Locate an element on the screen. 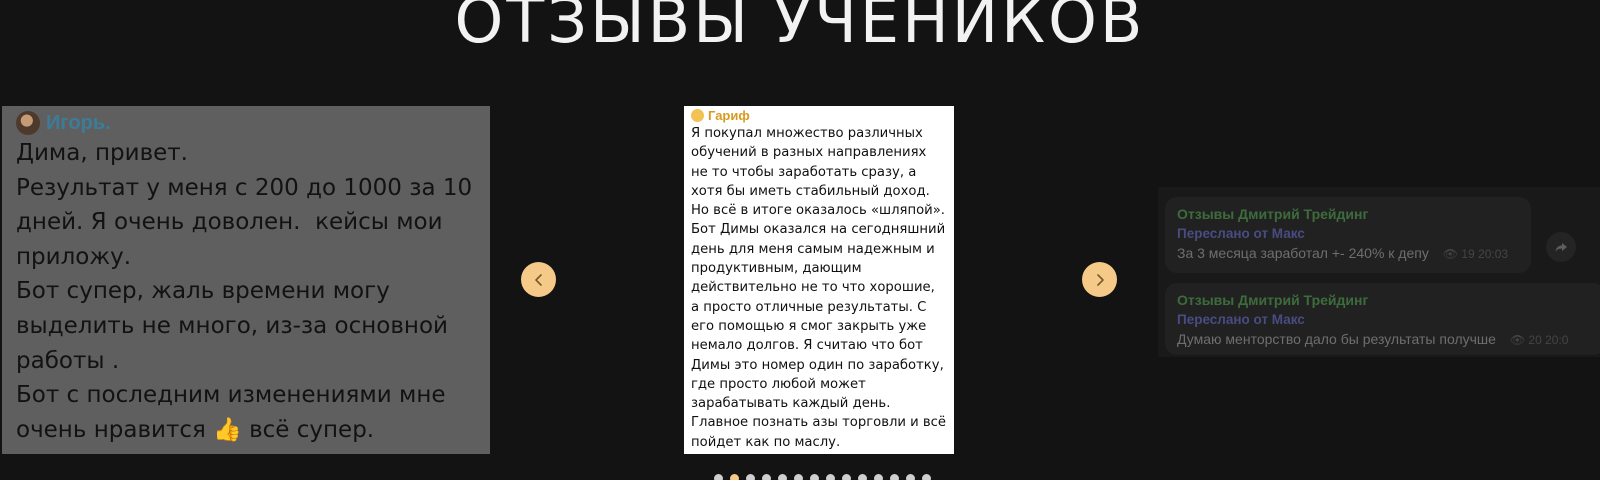  prev-slide-button is located at coordinates (538, 279).